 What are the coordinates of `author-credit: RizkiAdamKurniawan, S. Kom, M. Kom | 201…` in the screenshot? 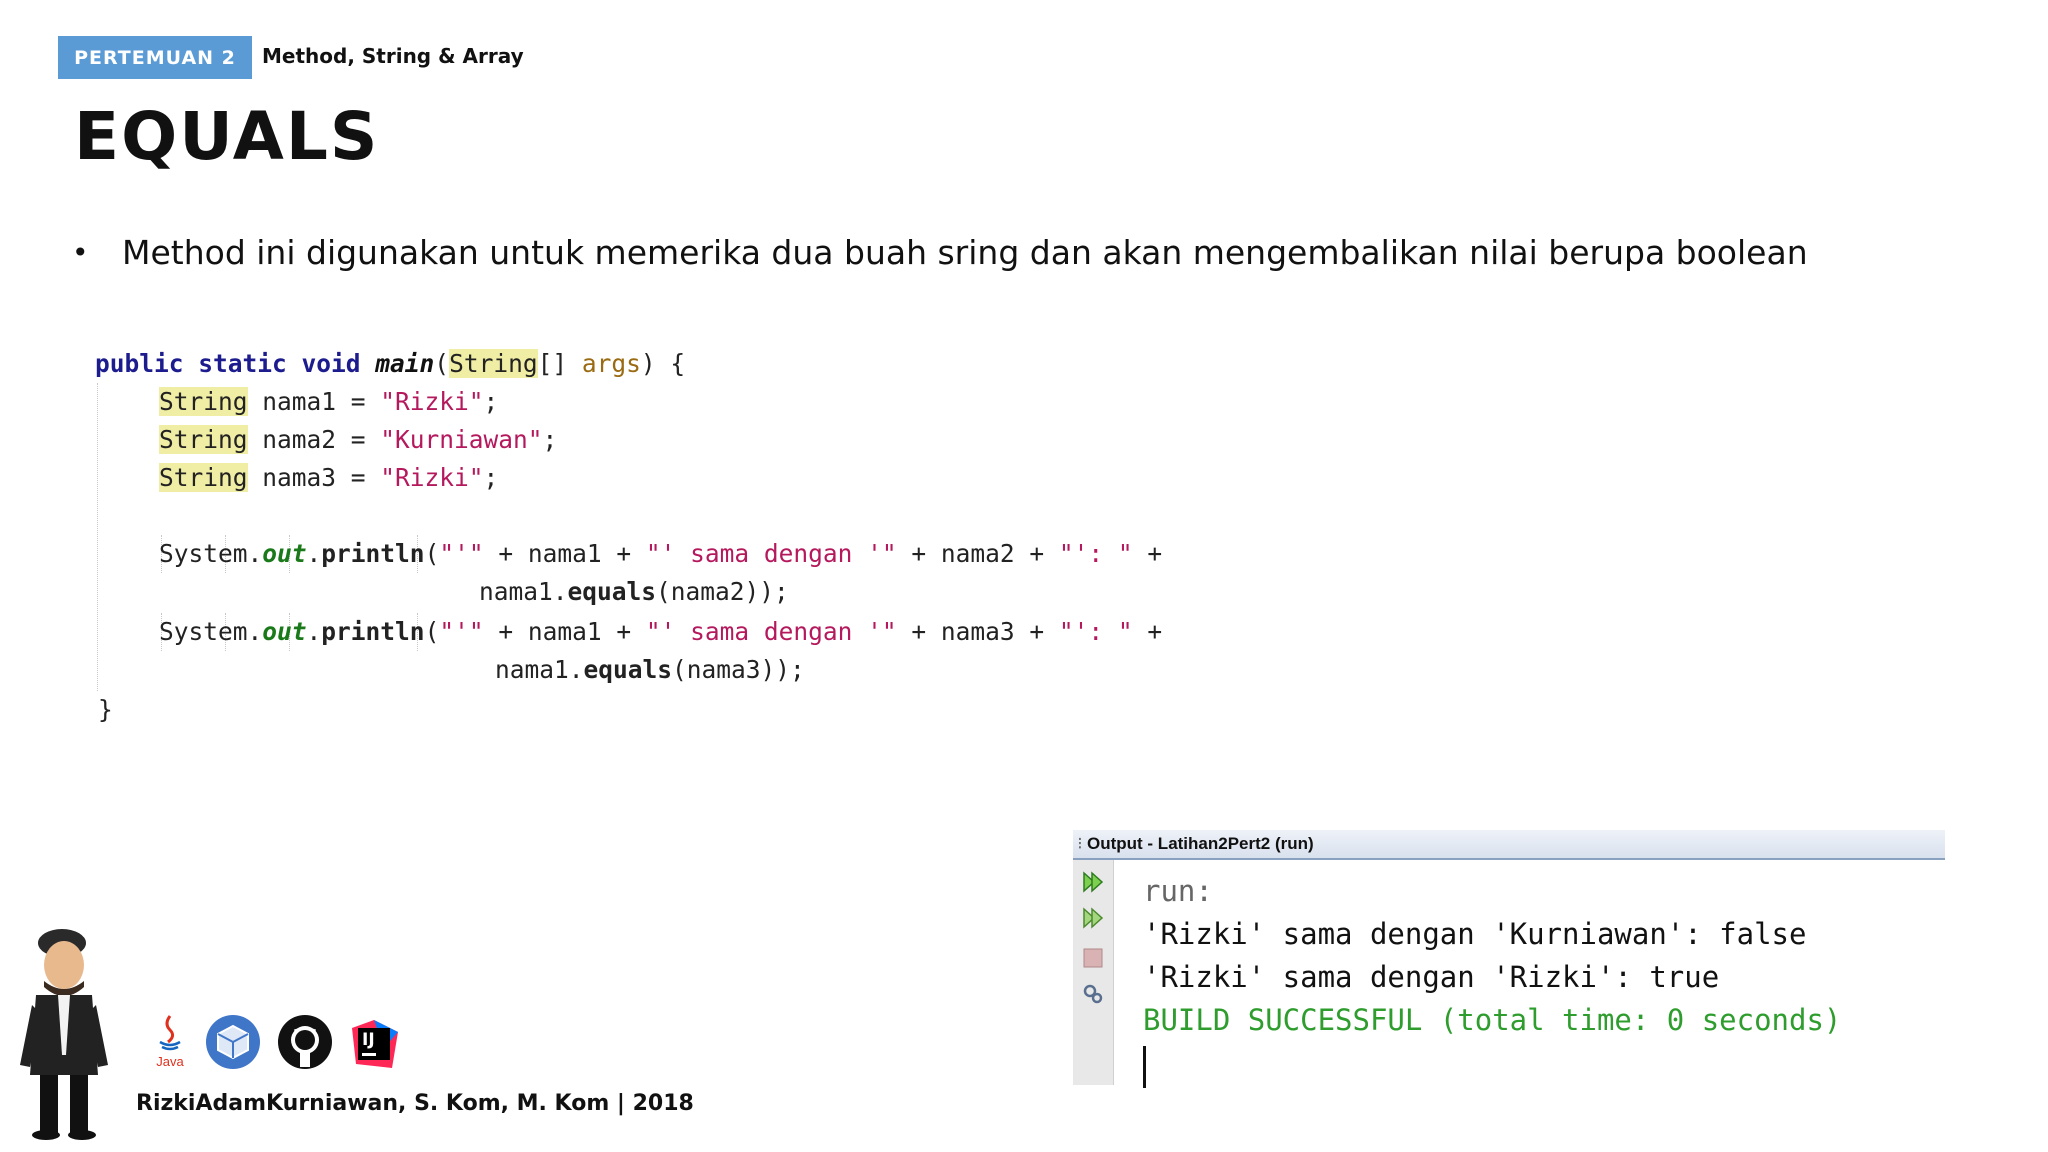 It's located at (415, 1103).